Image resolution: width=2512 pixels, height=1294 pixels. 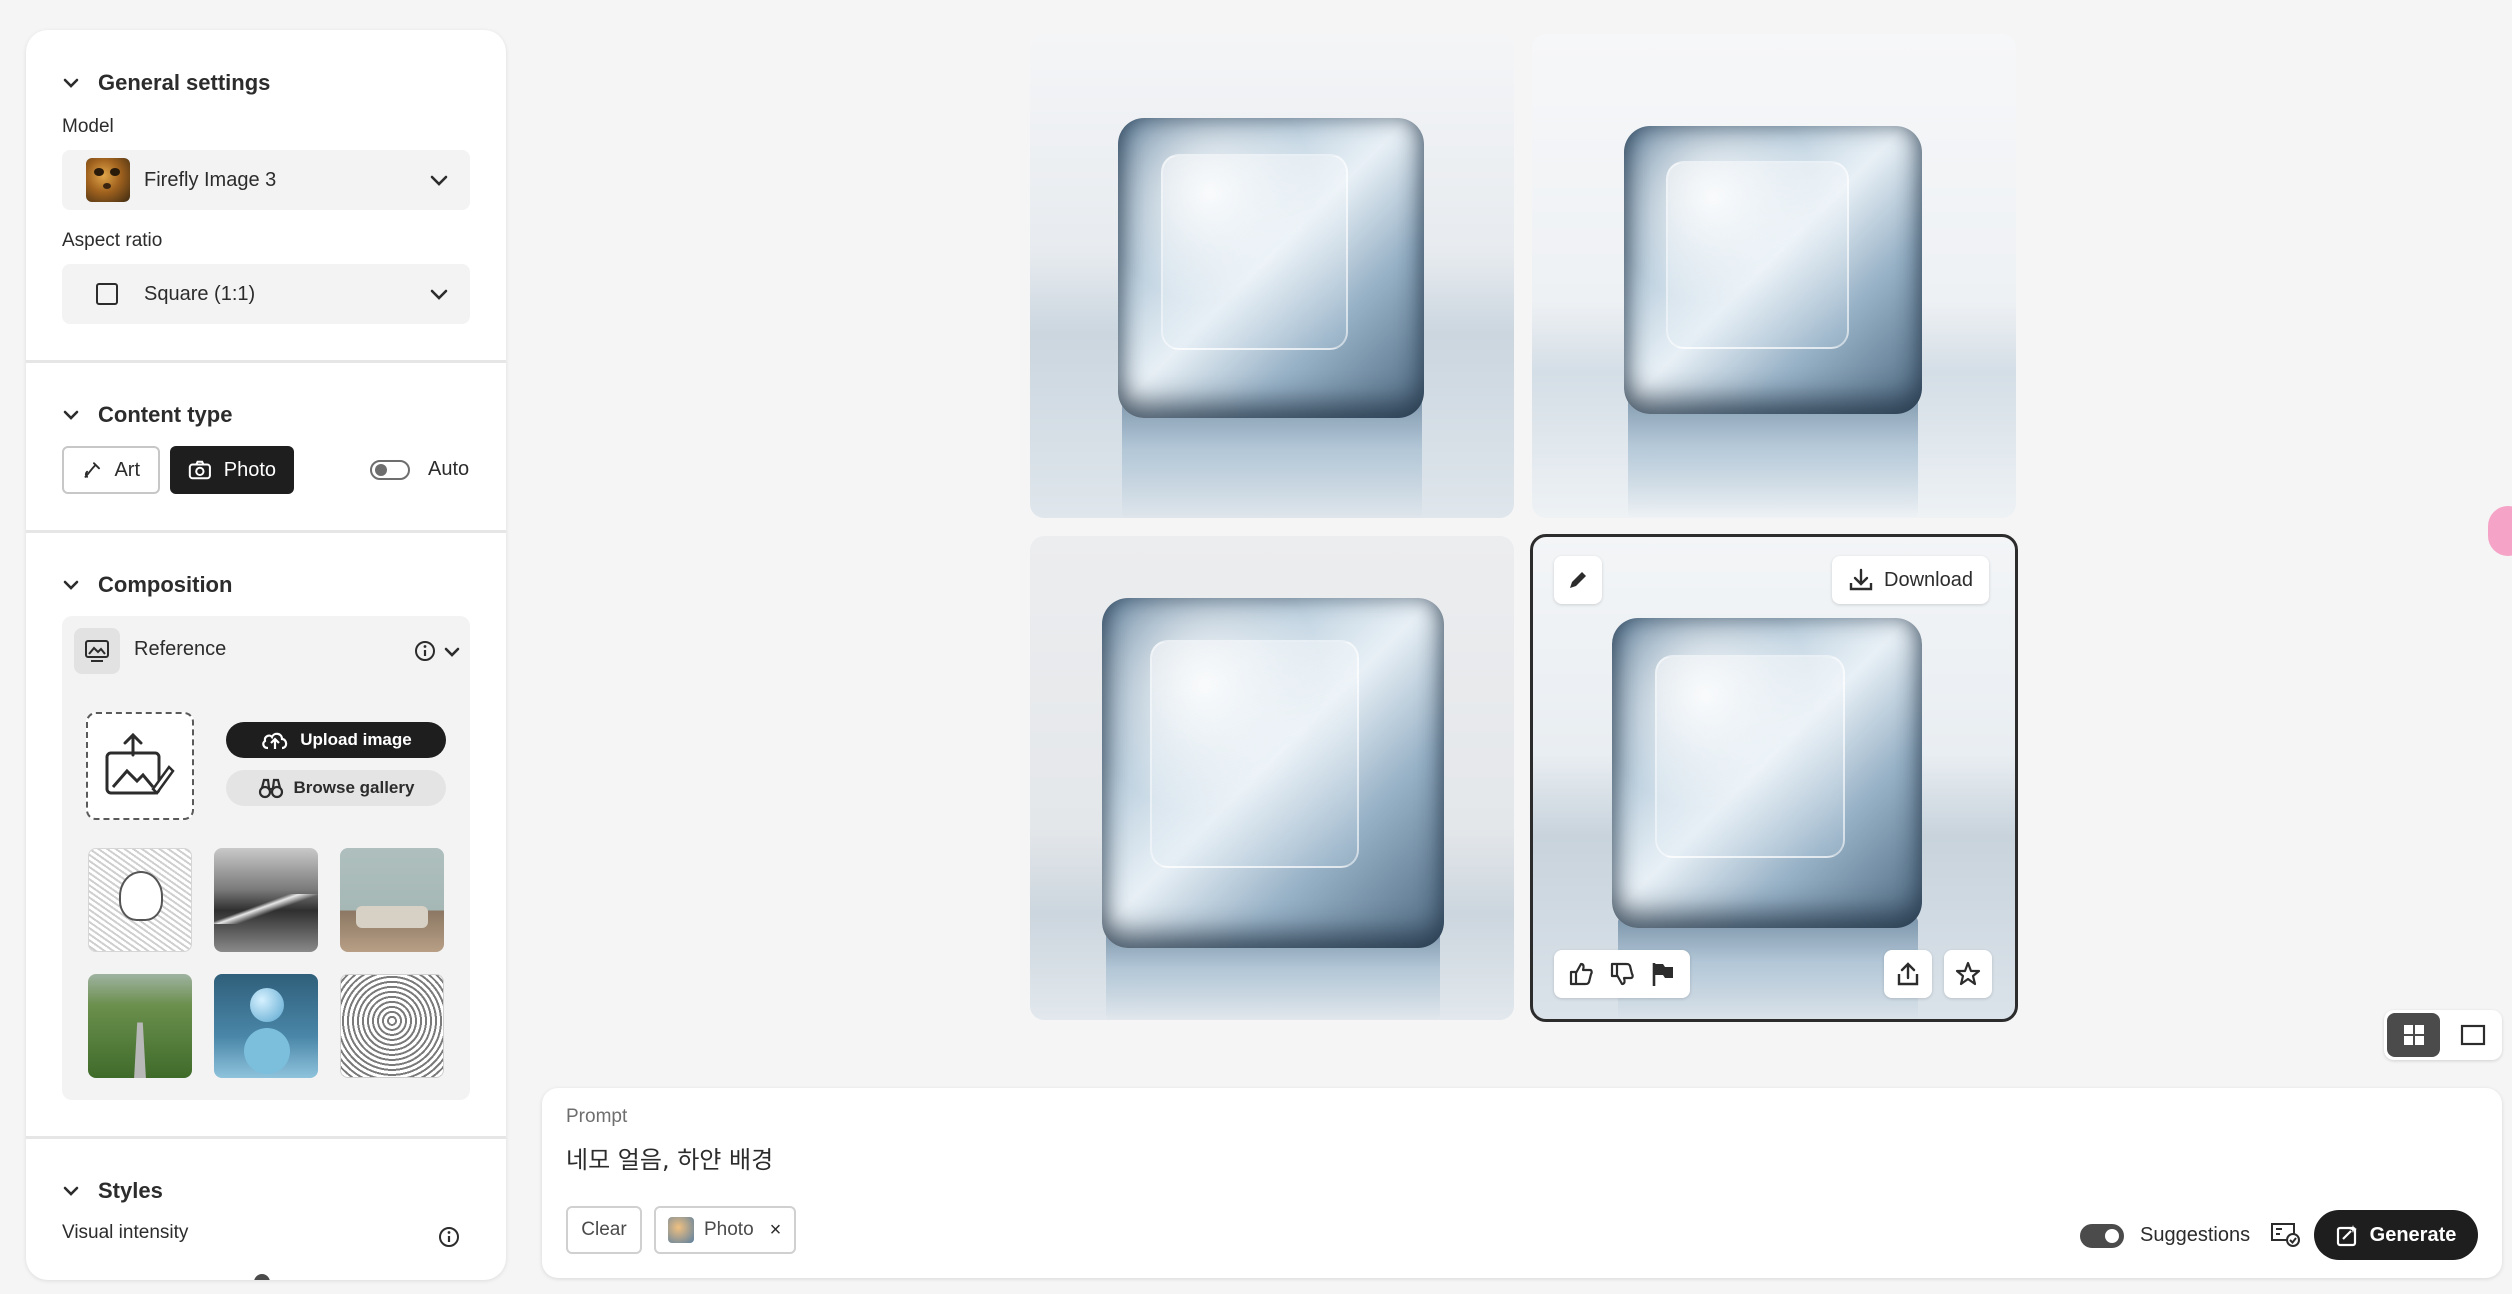 What do you see at coordinates (249, 469) in the screenshot?
I see `photo-label: Photo` at bounding box center [249, 469].